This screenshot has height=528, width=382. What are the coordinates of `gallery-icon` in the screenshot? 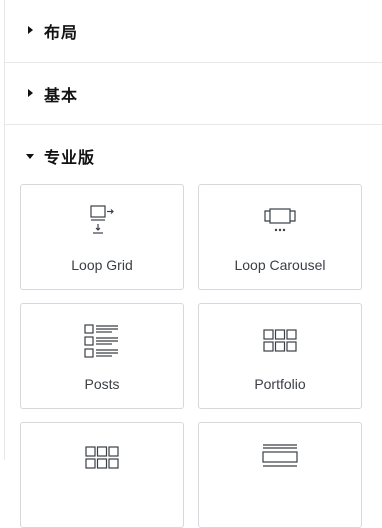 It's located at (102, 457).